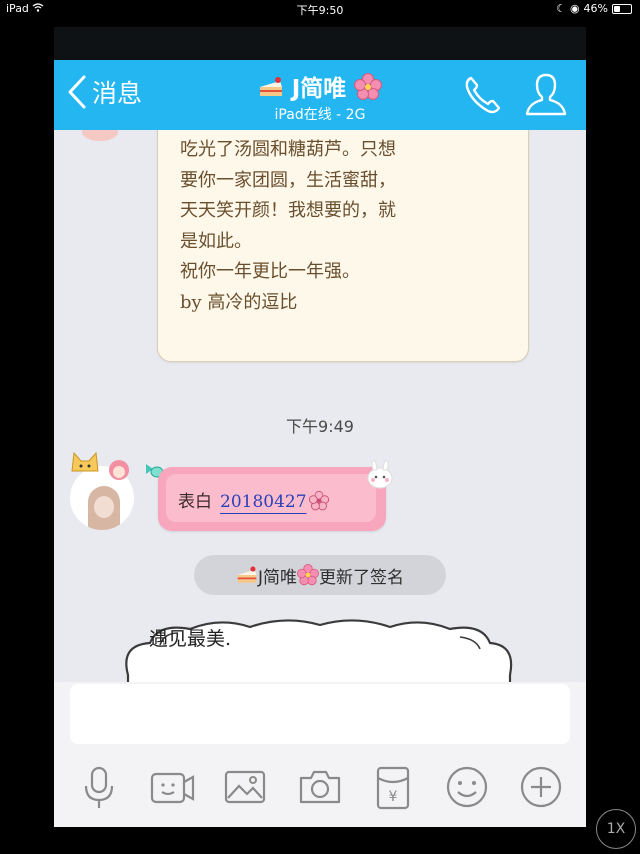  I want to click on pink-message-prefix: 表白, so click(195, 502).